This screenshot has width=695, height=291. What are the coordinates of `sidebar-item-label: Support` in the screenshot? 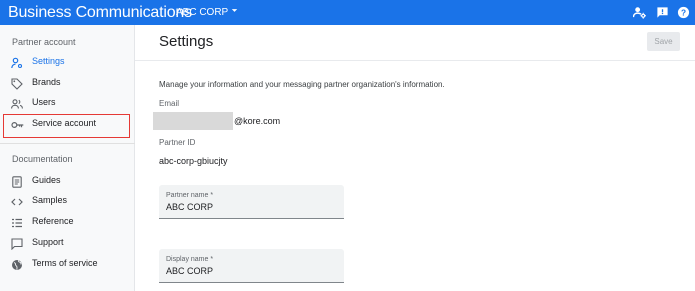 It's located at (48, 242).